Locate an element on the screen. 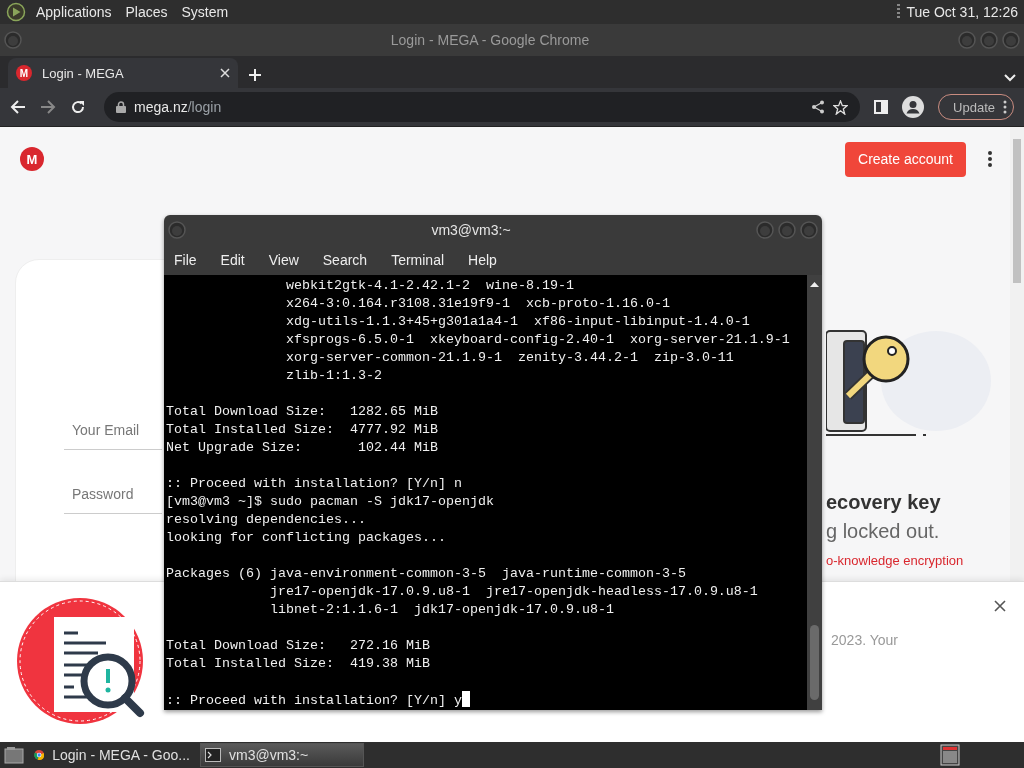 The image size is (1024, 768). menu-item: Places is located at coordinates (146, 12).